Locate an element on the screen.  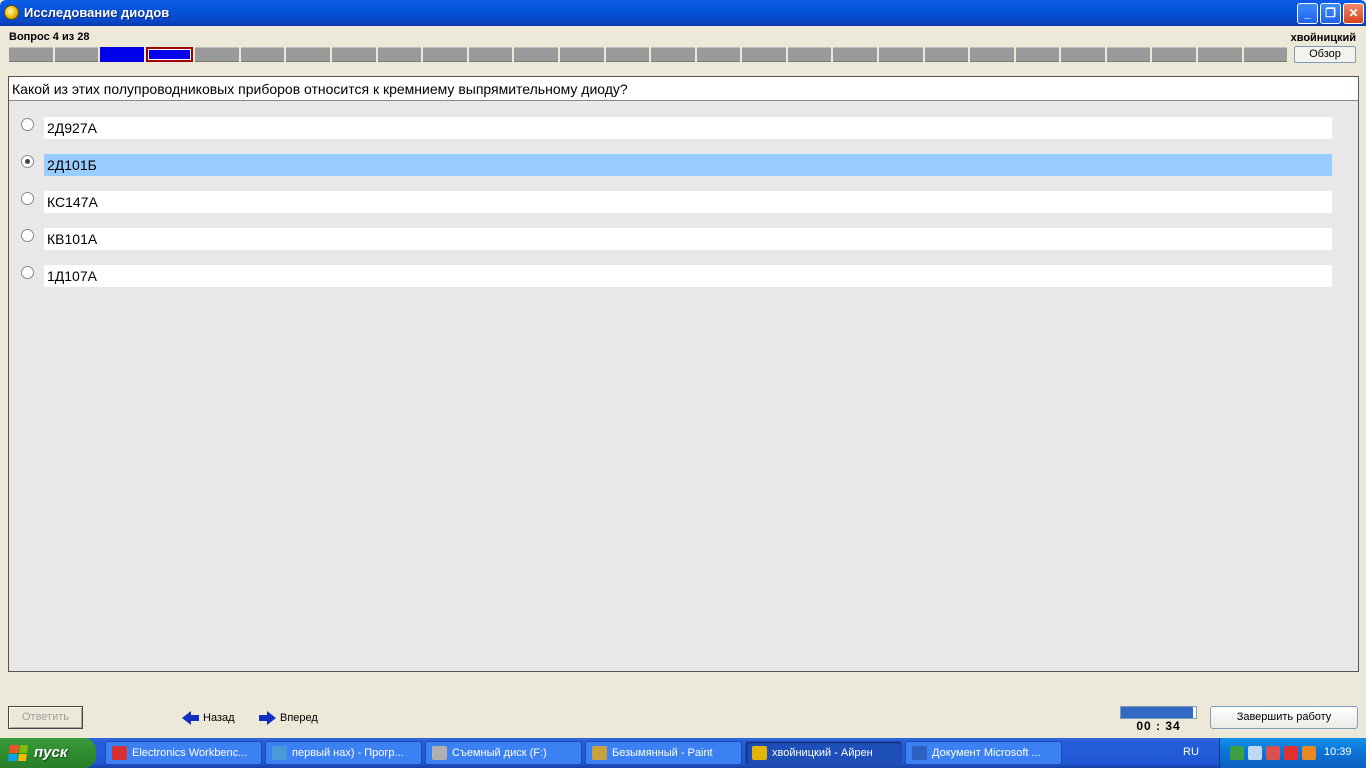
image-icon is located at coordinates (279, 753).